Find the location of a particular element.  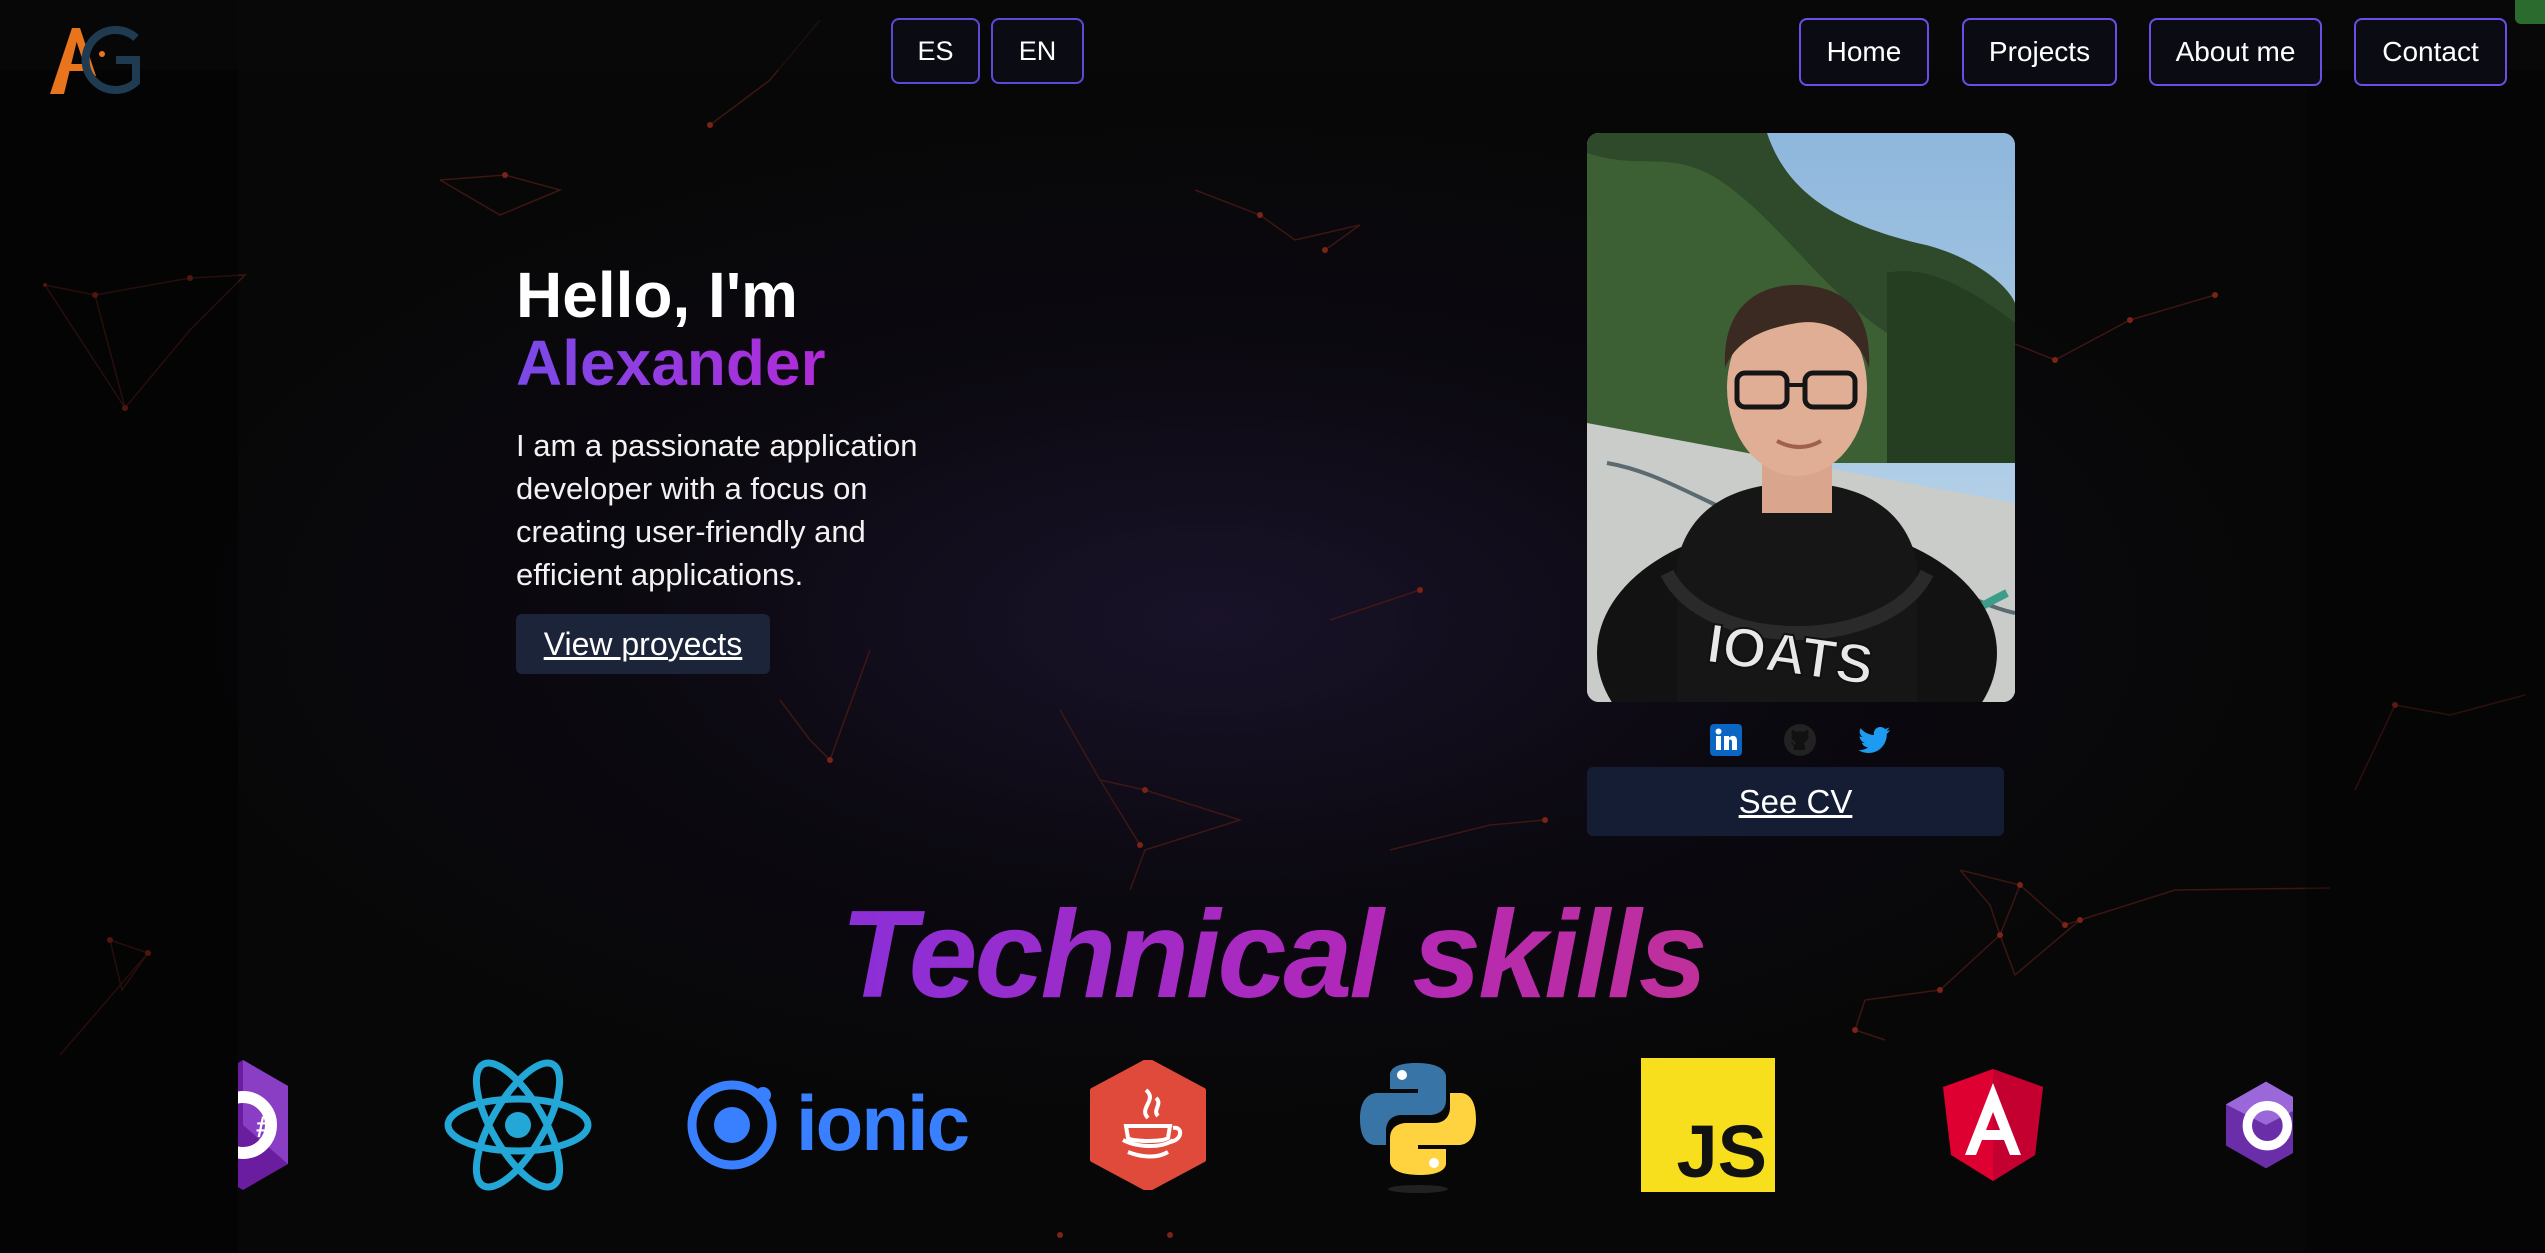

linkedin-icon is located at coordinates (1726, 740).